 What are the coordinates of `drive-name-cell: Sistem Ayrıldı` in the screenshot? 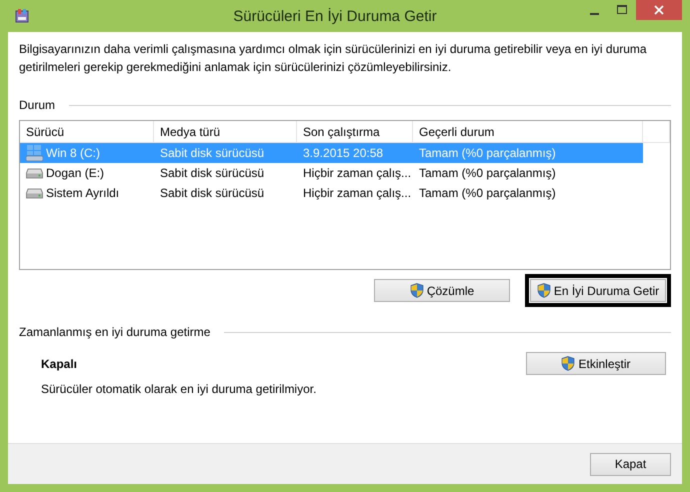 It's located at (87, 193).